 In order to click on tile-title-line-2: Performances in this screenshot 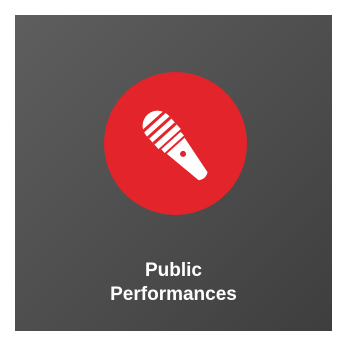, I will do `click(173, 294)`.